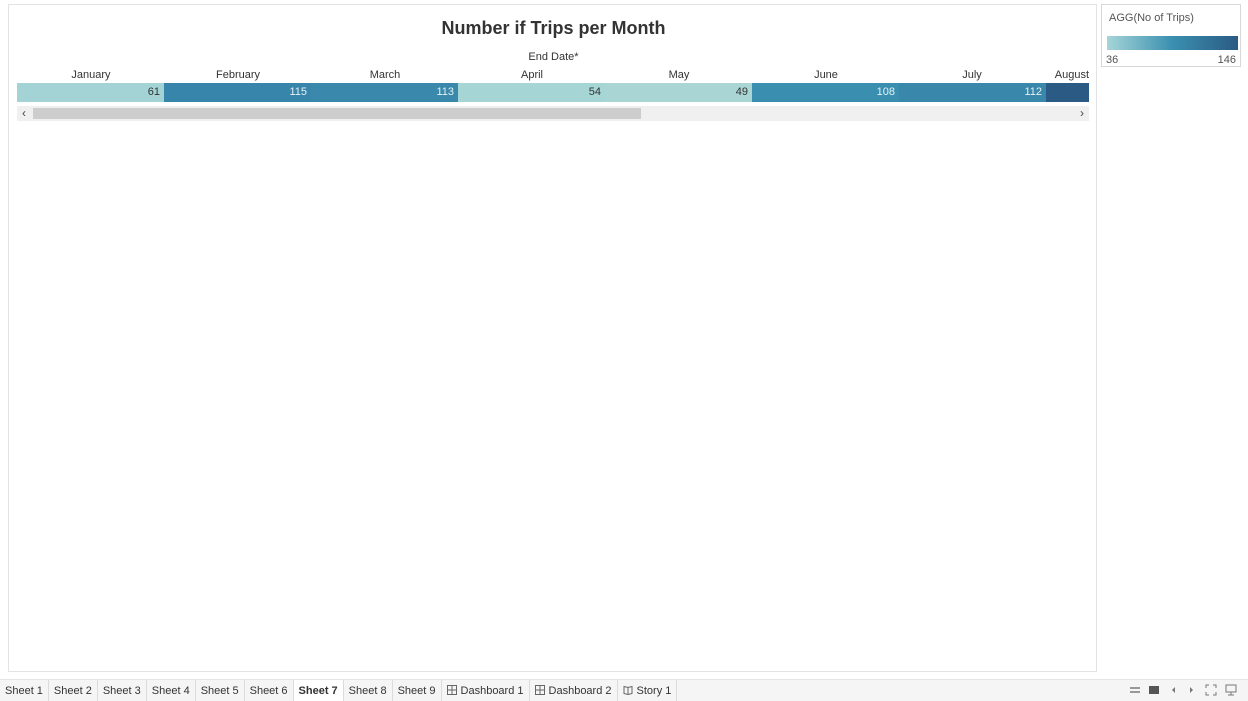  Describe the element at coordinates (337, 113) in the screenshot. I see `scrollbar-thumb` at that location.